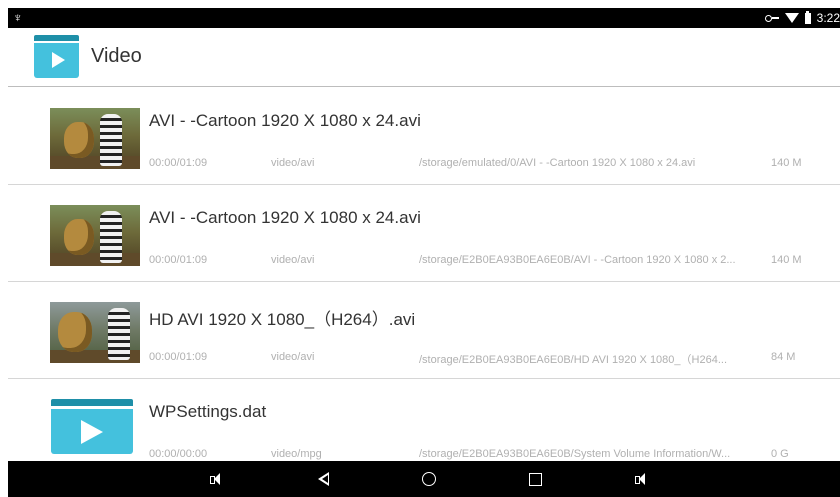 The width and height of the screenshot is (840, 497). I want to click on status-icons: 3:22, so click(802, 18).